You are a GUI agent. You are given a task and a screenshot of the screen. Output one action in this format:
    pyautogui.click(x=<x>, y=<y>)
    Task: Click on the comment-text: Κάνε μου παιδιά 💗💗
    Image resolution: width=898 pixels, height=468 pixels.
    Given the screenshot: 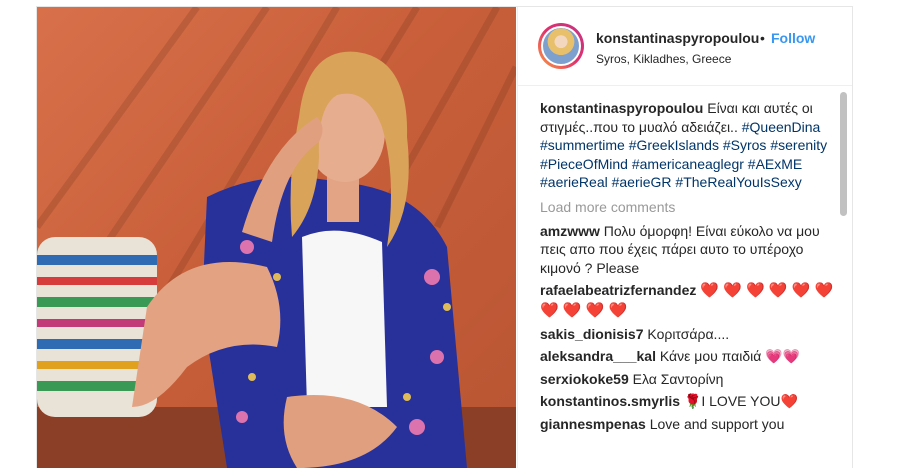 What is the action you would take?
    pyautogui.click(x=730, y=356)
    